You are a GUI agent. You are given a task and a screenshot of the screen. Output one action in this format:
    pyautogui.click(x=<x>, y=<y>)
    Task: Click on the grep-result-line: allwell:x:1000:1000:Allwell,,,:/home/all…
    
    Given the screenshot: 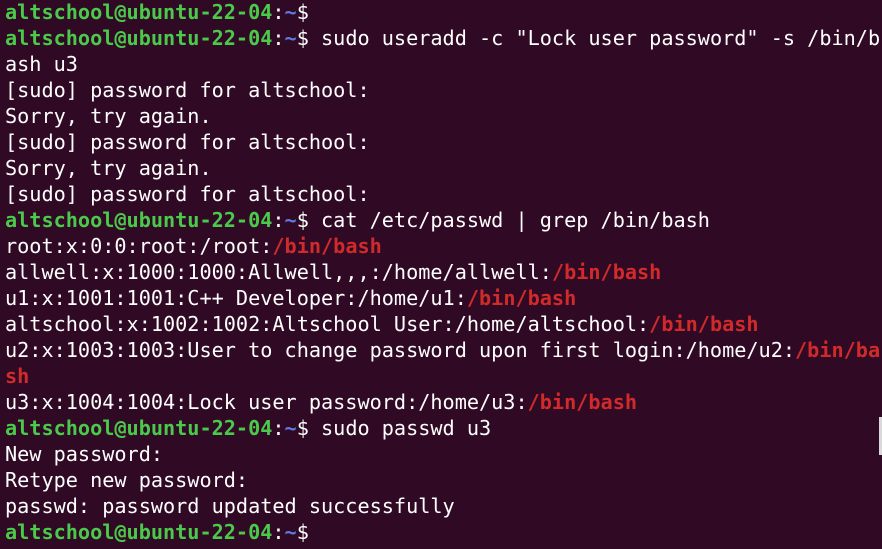 What is the action you would take?
    pyautogui.click(x=443, y=272)
    